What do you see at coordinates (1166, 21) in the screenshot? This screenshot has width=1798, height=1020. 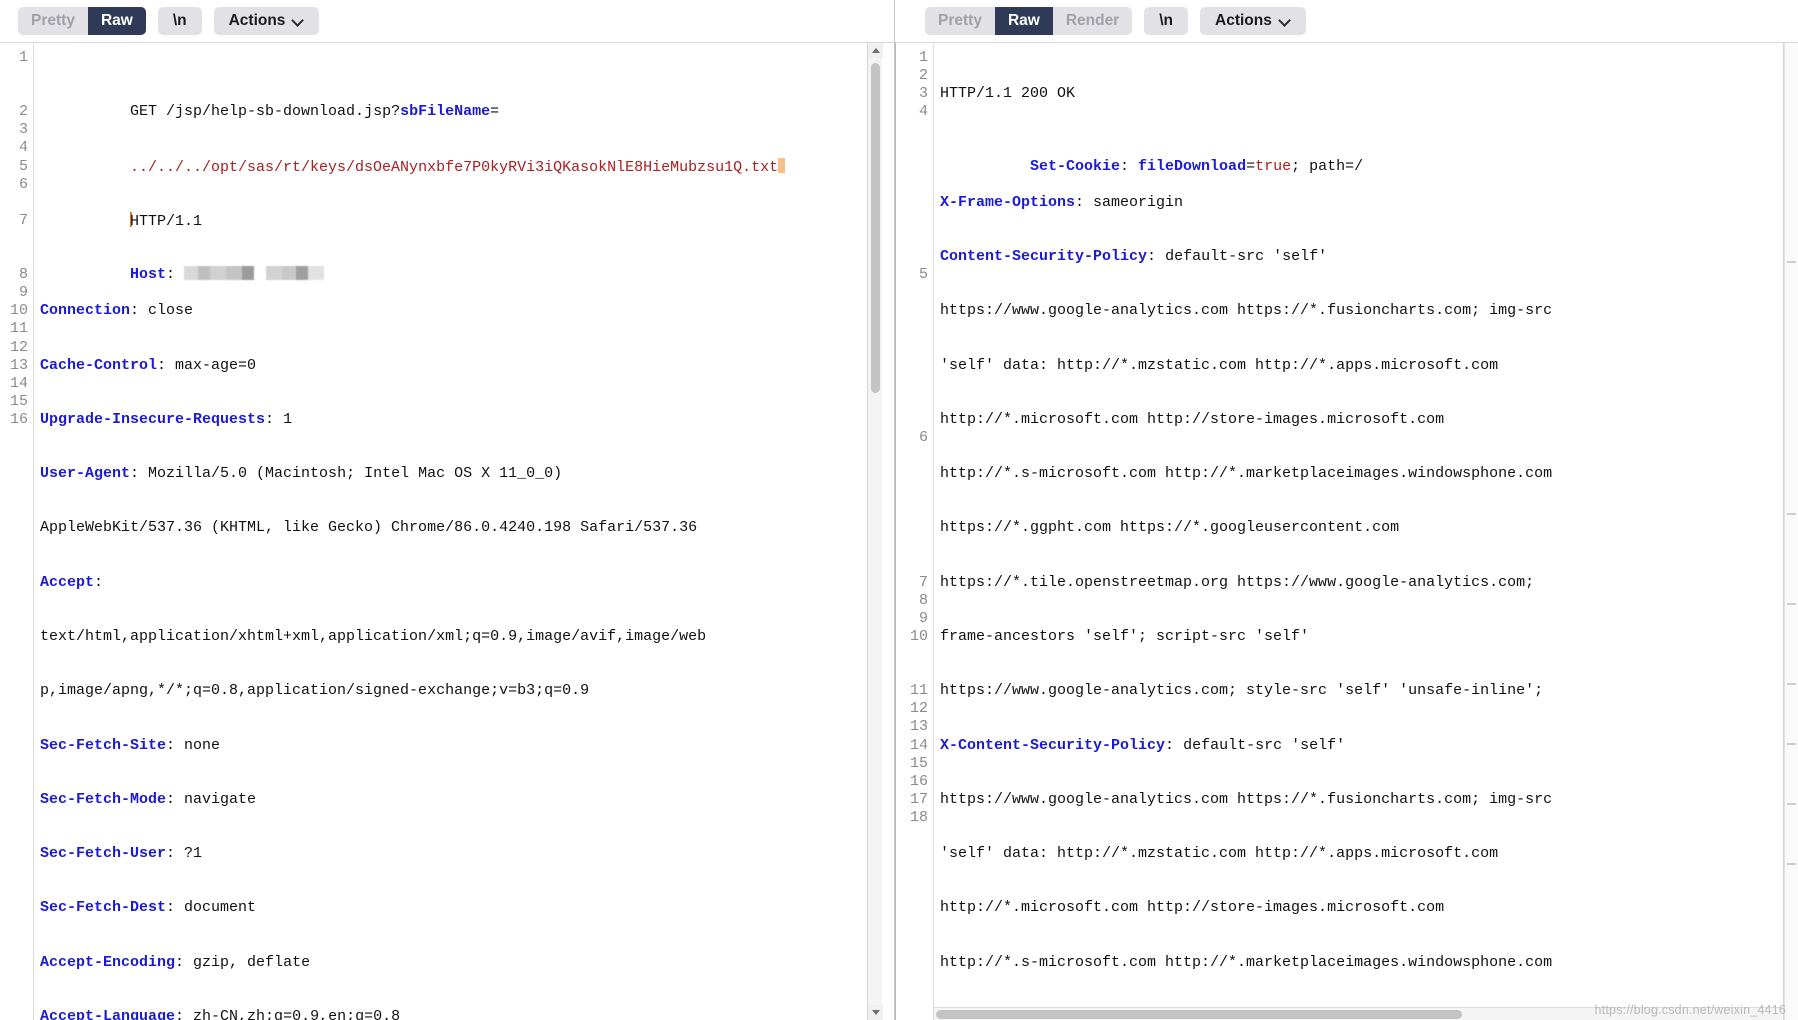 I see `newline-toggle-response: \n` at bounding box center [1166, 21].